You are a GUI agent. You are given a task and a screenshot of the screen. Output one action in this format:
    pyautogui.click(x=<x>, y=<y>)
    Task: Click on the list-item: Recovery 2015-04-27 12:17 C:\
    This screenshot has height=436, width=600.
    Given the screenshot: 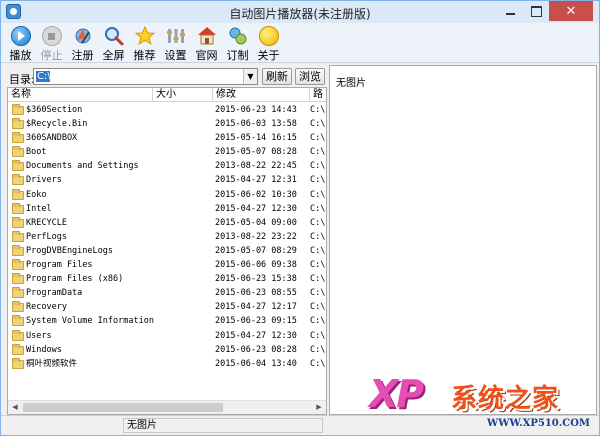 What is the action you would take?
    pyautogui.click(x=167, y=307)
    